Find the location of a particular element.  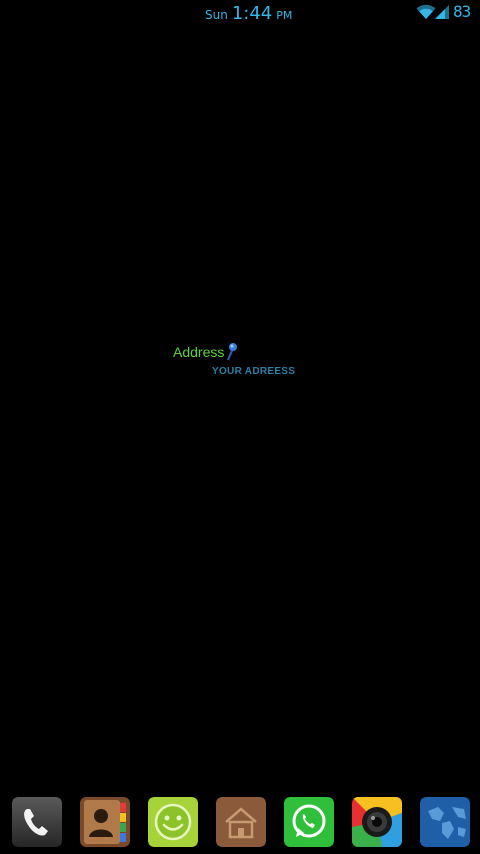

battery-level: 83 is located at coordinates (462, 11).